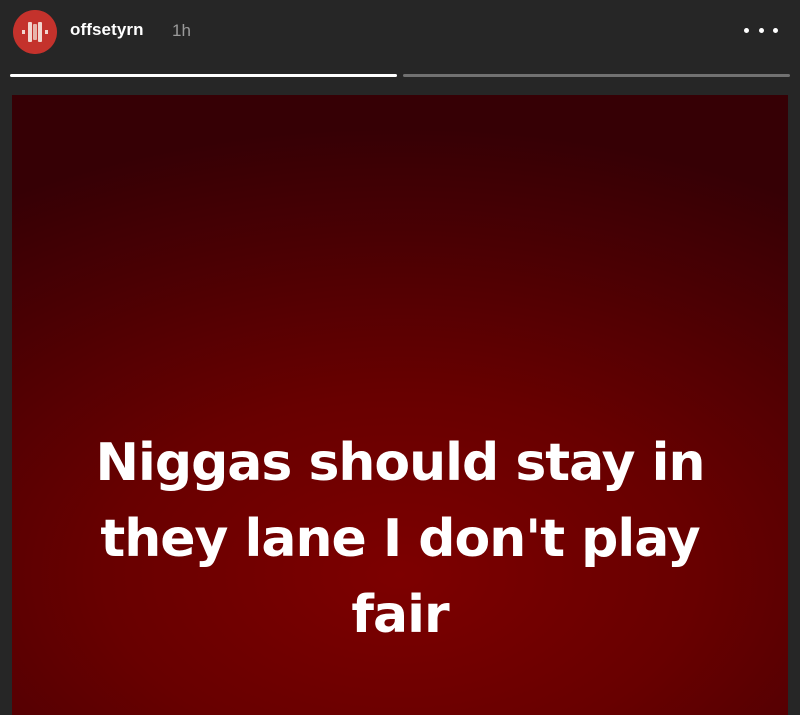 The height and width of the screenshot is (715, 800). I want to click on post-time: 1h, so click(181, 30).